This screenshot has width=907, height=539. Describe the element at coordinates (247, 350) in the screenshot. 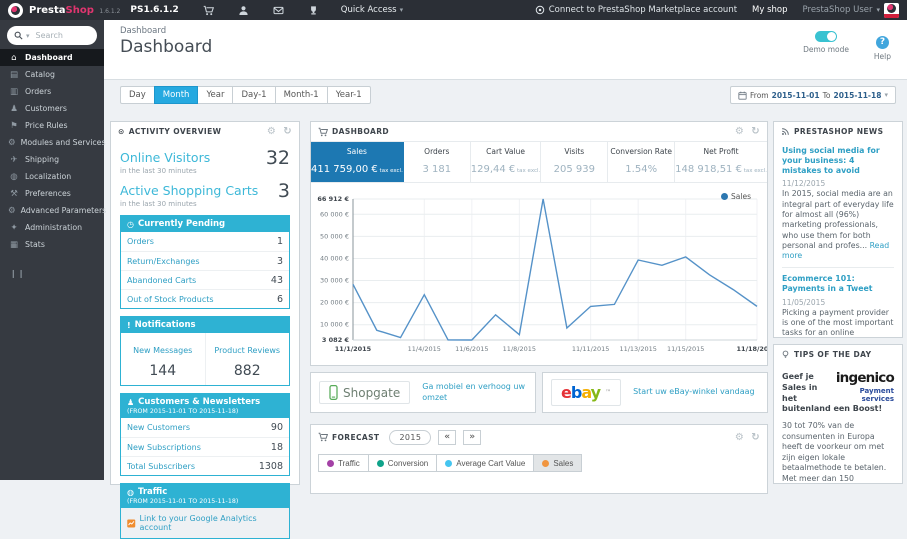

I see `product-reviews-link: Product Reviews` at that location.